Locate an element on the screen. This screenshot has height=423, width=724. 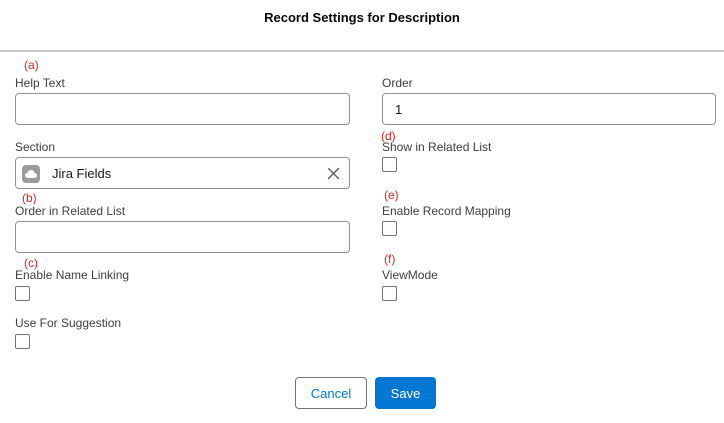
save-button: Save is located at coordinates (405, 393).